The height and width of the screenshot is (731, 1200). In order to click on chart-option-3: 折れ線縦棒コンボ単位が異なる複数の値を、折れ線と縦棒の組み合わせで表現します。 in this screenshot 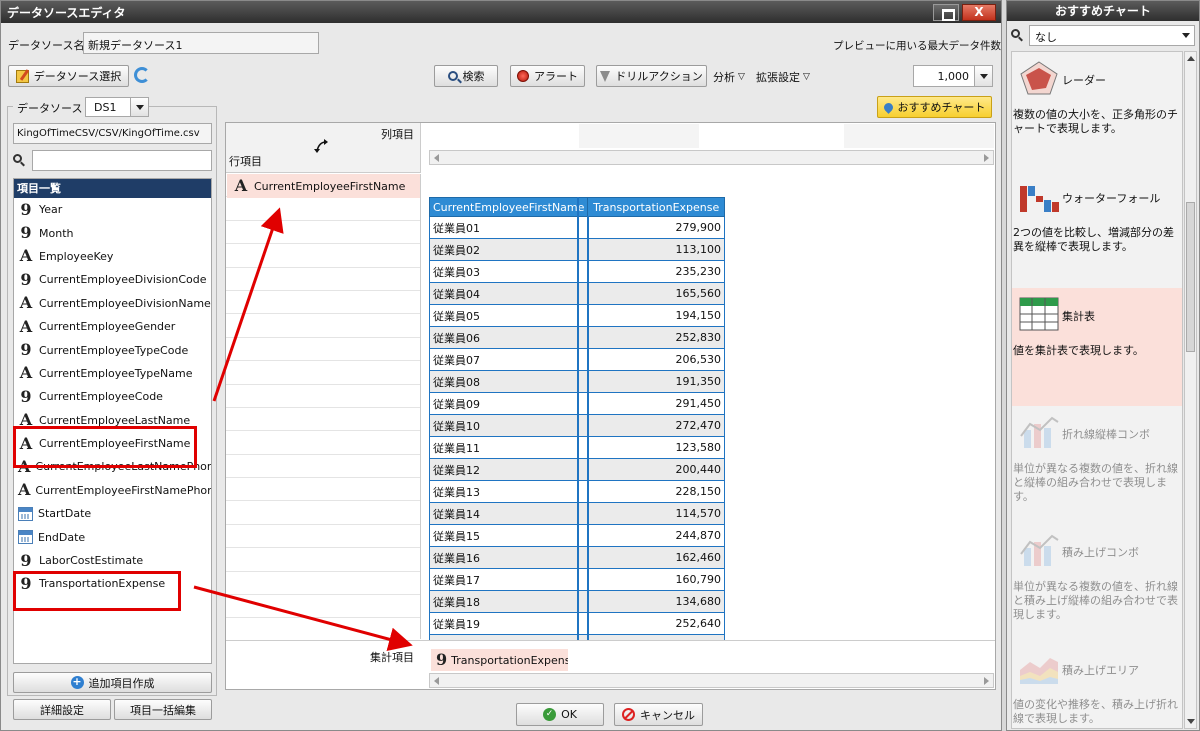, I will do `click(1097, 465)`.